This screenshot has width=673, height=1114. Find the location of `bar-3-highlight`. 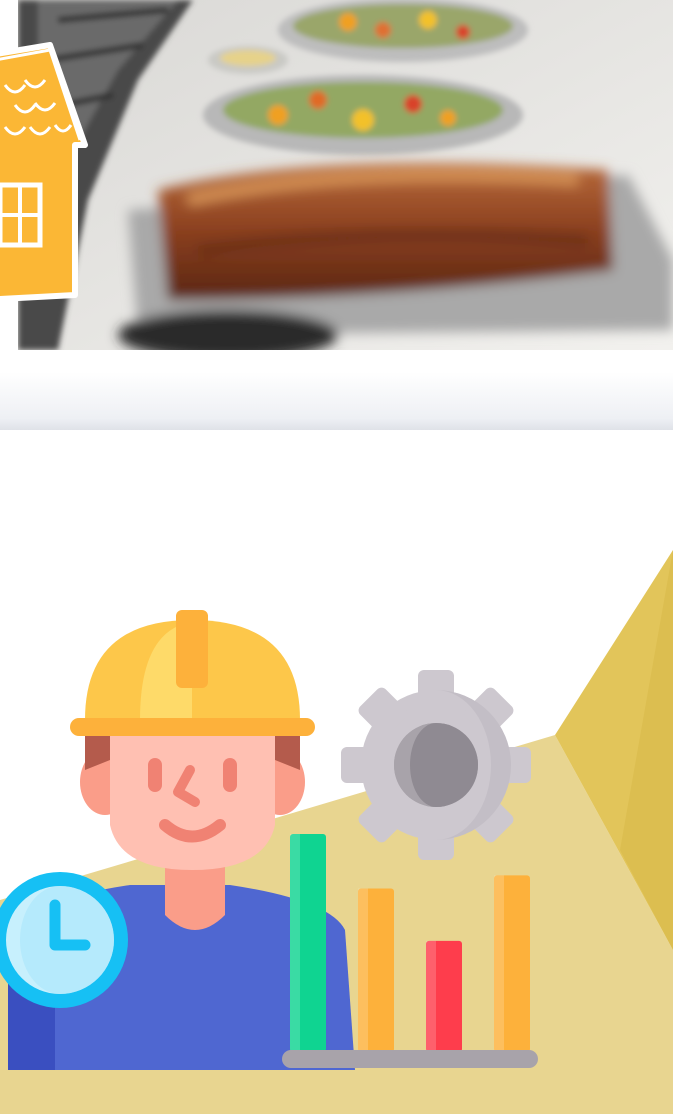

bar-3-highlight is located at coordinates (431, 996).